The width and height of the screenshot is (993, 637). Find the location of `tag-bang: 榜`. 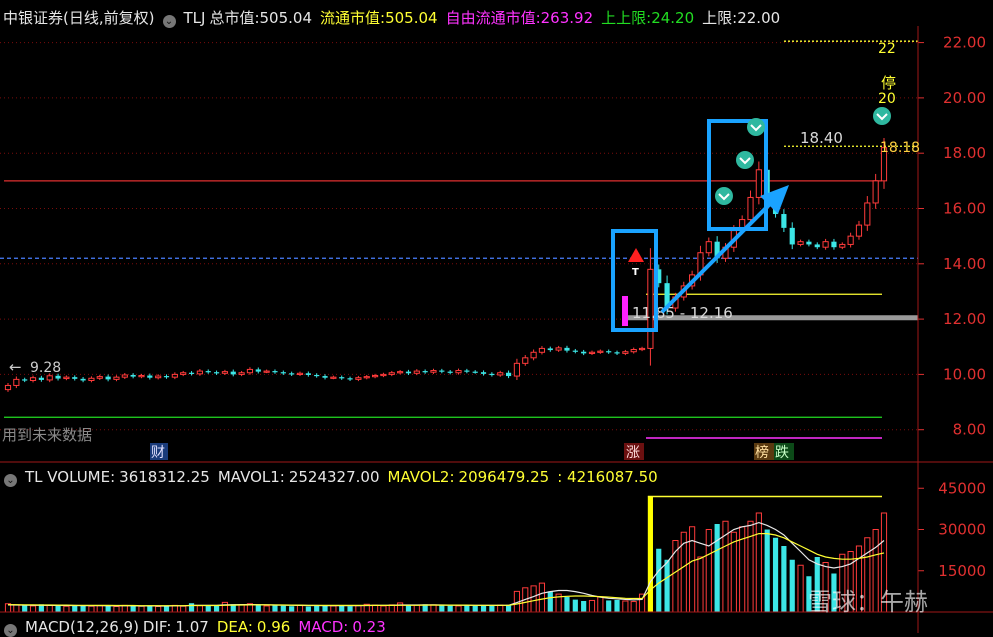

tag-bang: 榜 is located at coordinates (762, 452).